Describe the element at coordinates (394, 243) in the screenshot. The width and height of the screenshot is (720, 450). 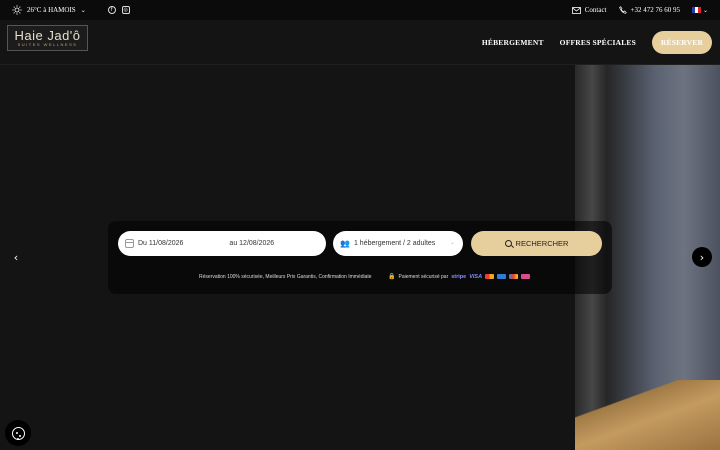
I see `guests-value: 1 hébergement / 2 adultes` at that location.